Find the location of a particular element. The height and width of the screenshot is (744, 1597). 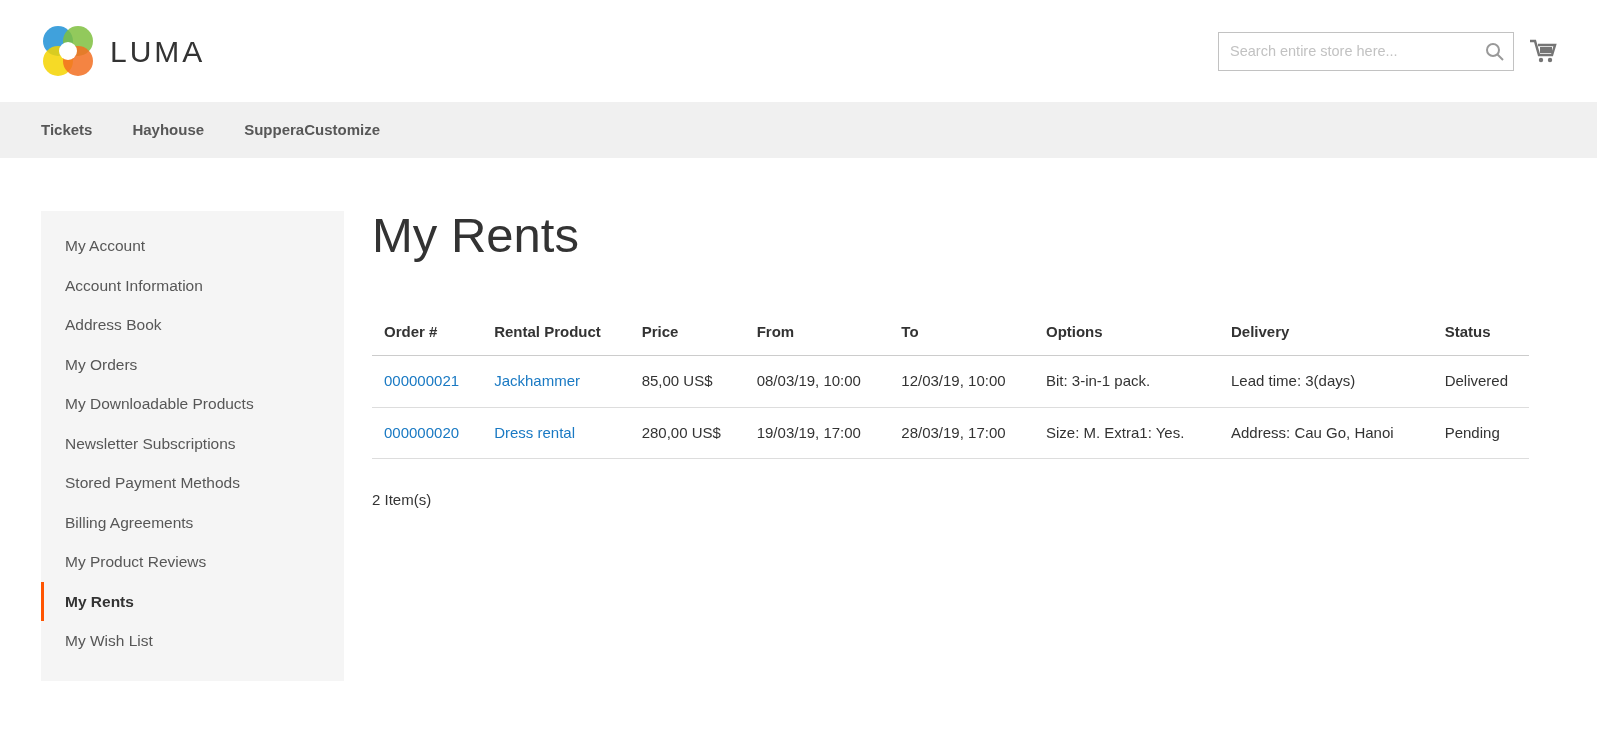

column-header: Status is located at coordinates (1480, 332).